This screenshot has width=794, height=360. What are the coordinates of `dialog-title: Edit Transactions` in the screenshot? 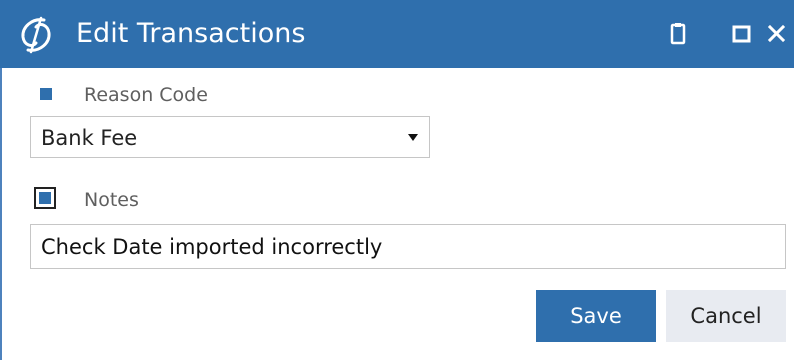 It's located at (191, 33).